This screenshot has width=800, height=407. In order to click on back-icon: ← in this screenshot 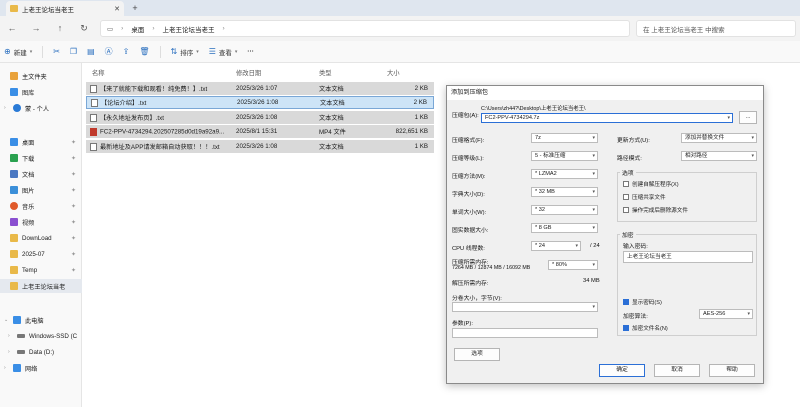, I will do `click(12, 28)`.